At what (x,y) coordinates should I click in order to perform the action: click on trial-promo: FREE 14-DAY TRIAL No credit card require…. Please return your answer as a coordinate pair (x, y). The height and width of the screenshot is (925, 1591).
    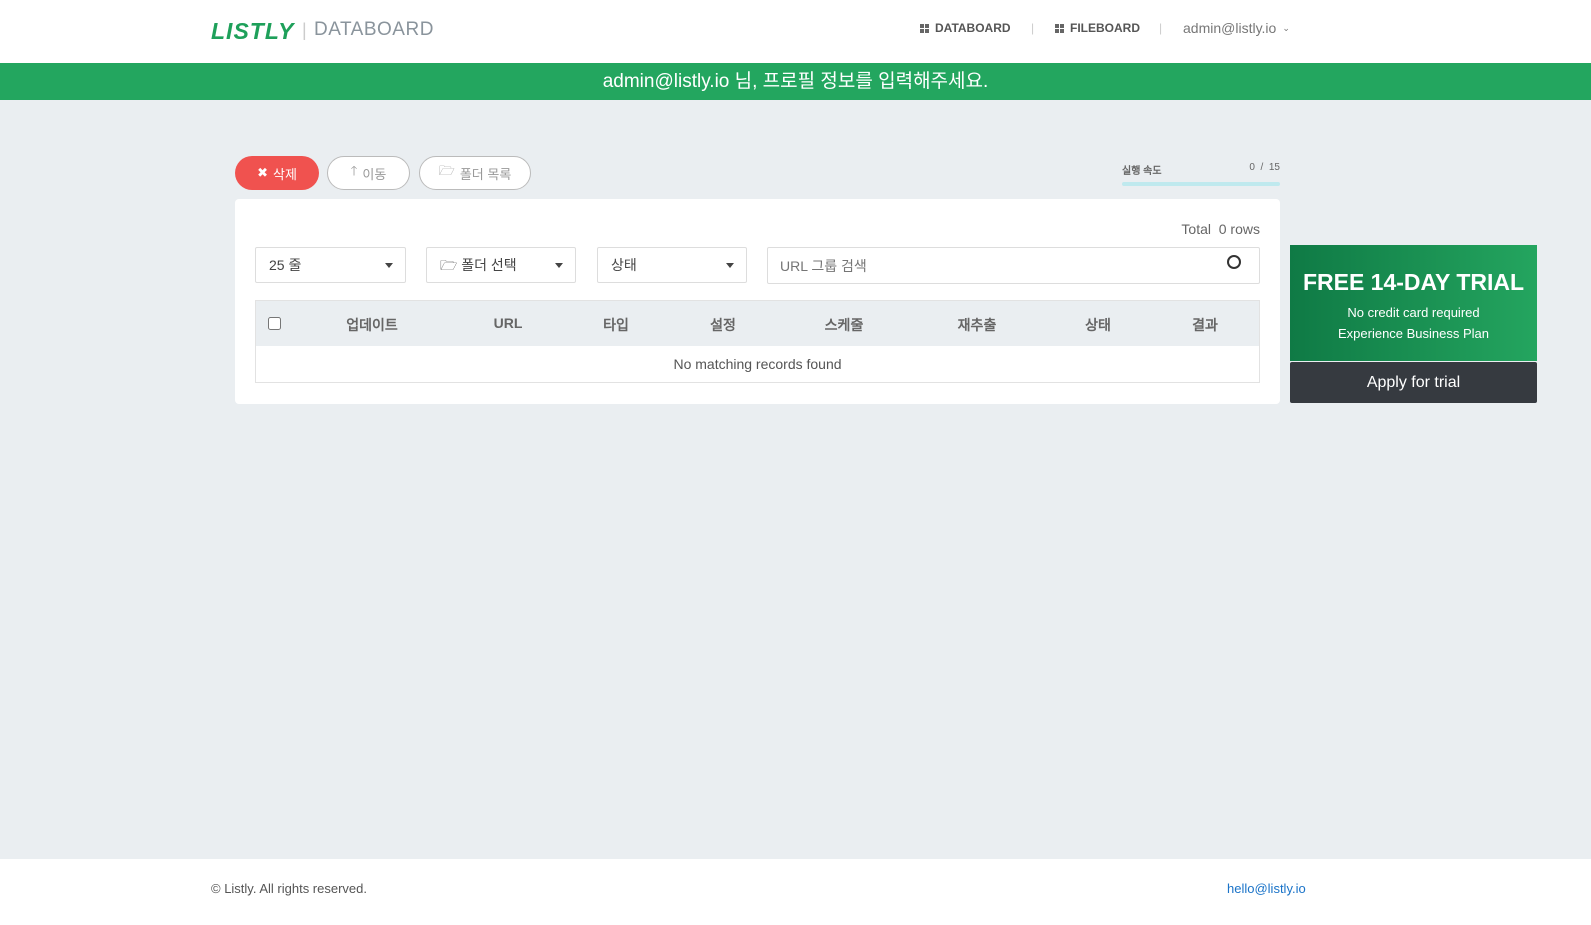
    Looking at the image, I should click on (1413, 303).